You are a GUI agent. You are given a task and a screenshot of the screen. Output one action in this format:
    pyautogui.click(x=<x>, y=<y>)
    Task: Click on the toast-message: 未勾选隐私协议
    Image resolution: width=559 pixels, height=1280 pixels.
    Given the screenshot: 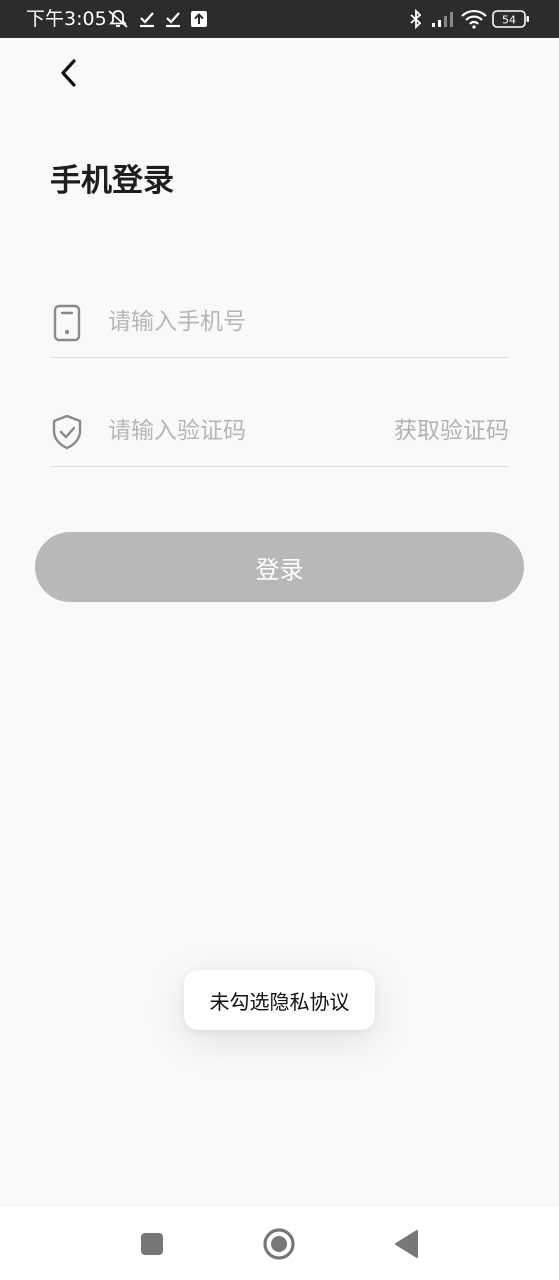 What is the action you would take?
    pyautogui.click(x=279, y=1001)
    